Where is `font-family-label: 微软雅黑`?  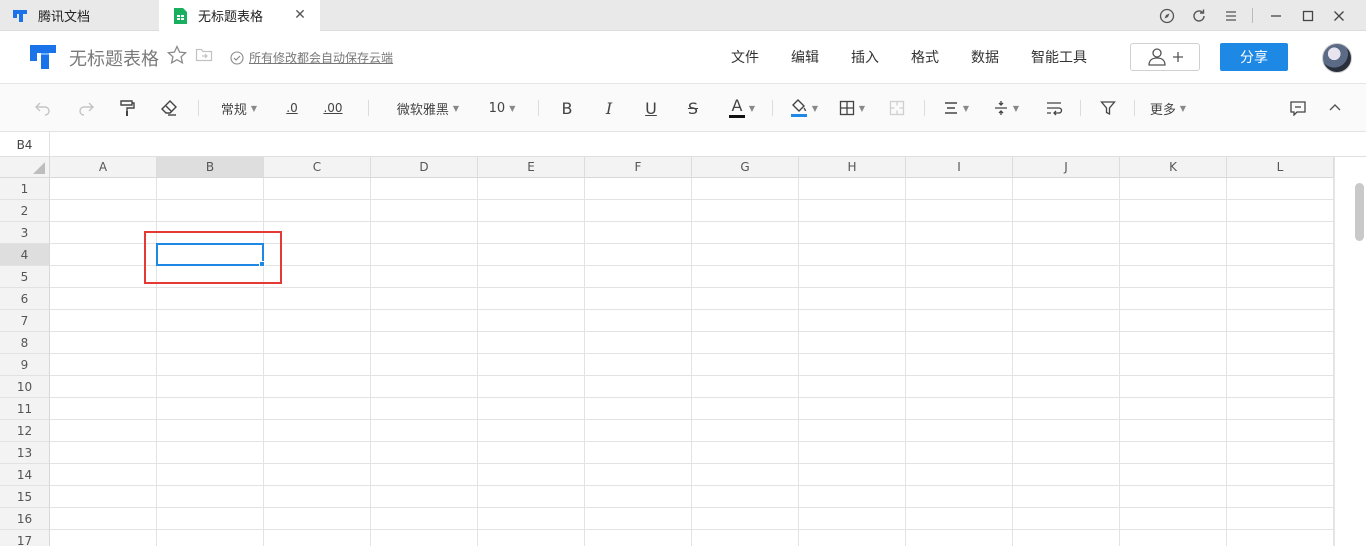
font-family-label: 微软雅黑 is located at coordinates (422, 110).